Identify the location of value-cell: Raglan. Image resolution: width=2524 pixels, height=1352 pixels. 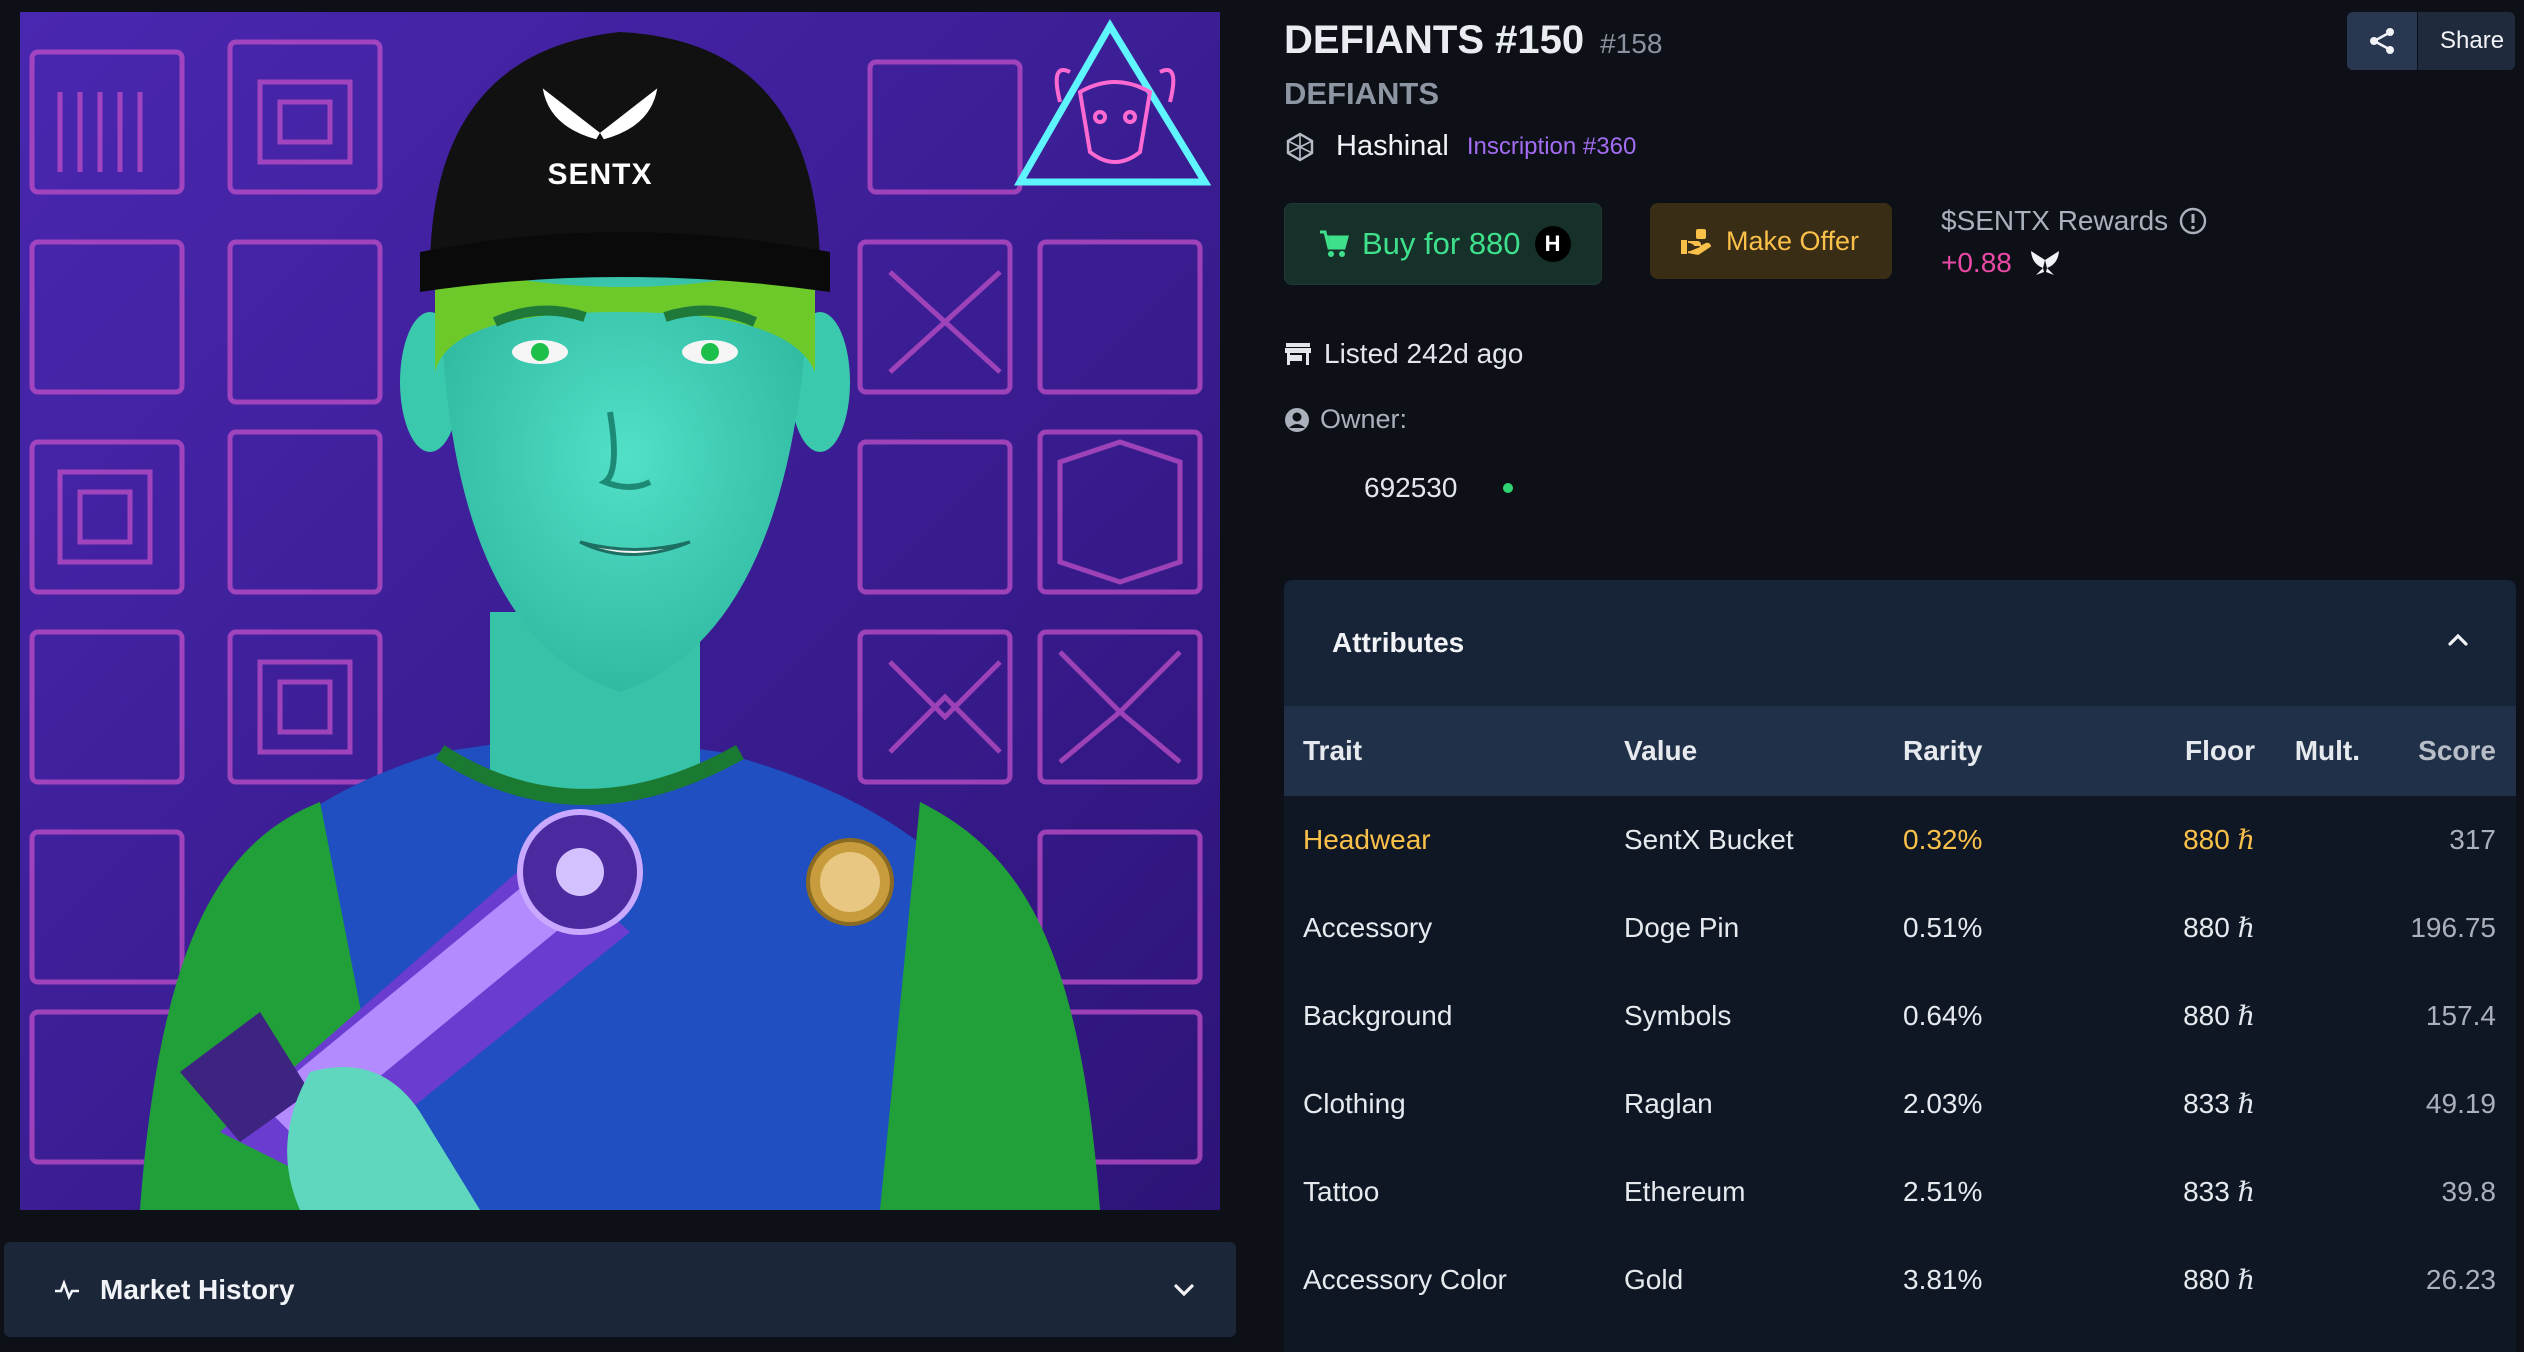
(1668, 1103).